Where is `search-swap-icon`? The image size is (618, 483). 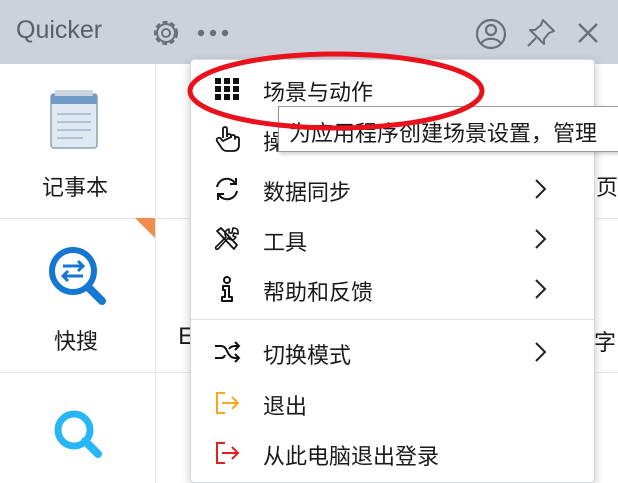 search-swap-icon is located at coordinates (77, 276).